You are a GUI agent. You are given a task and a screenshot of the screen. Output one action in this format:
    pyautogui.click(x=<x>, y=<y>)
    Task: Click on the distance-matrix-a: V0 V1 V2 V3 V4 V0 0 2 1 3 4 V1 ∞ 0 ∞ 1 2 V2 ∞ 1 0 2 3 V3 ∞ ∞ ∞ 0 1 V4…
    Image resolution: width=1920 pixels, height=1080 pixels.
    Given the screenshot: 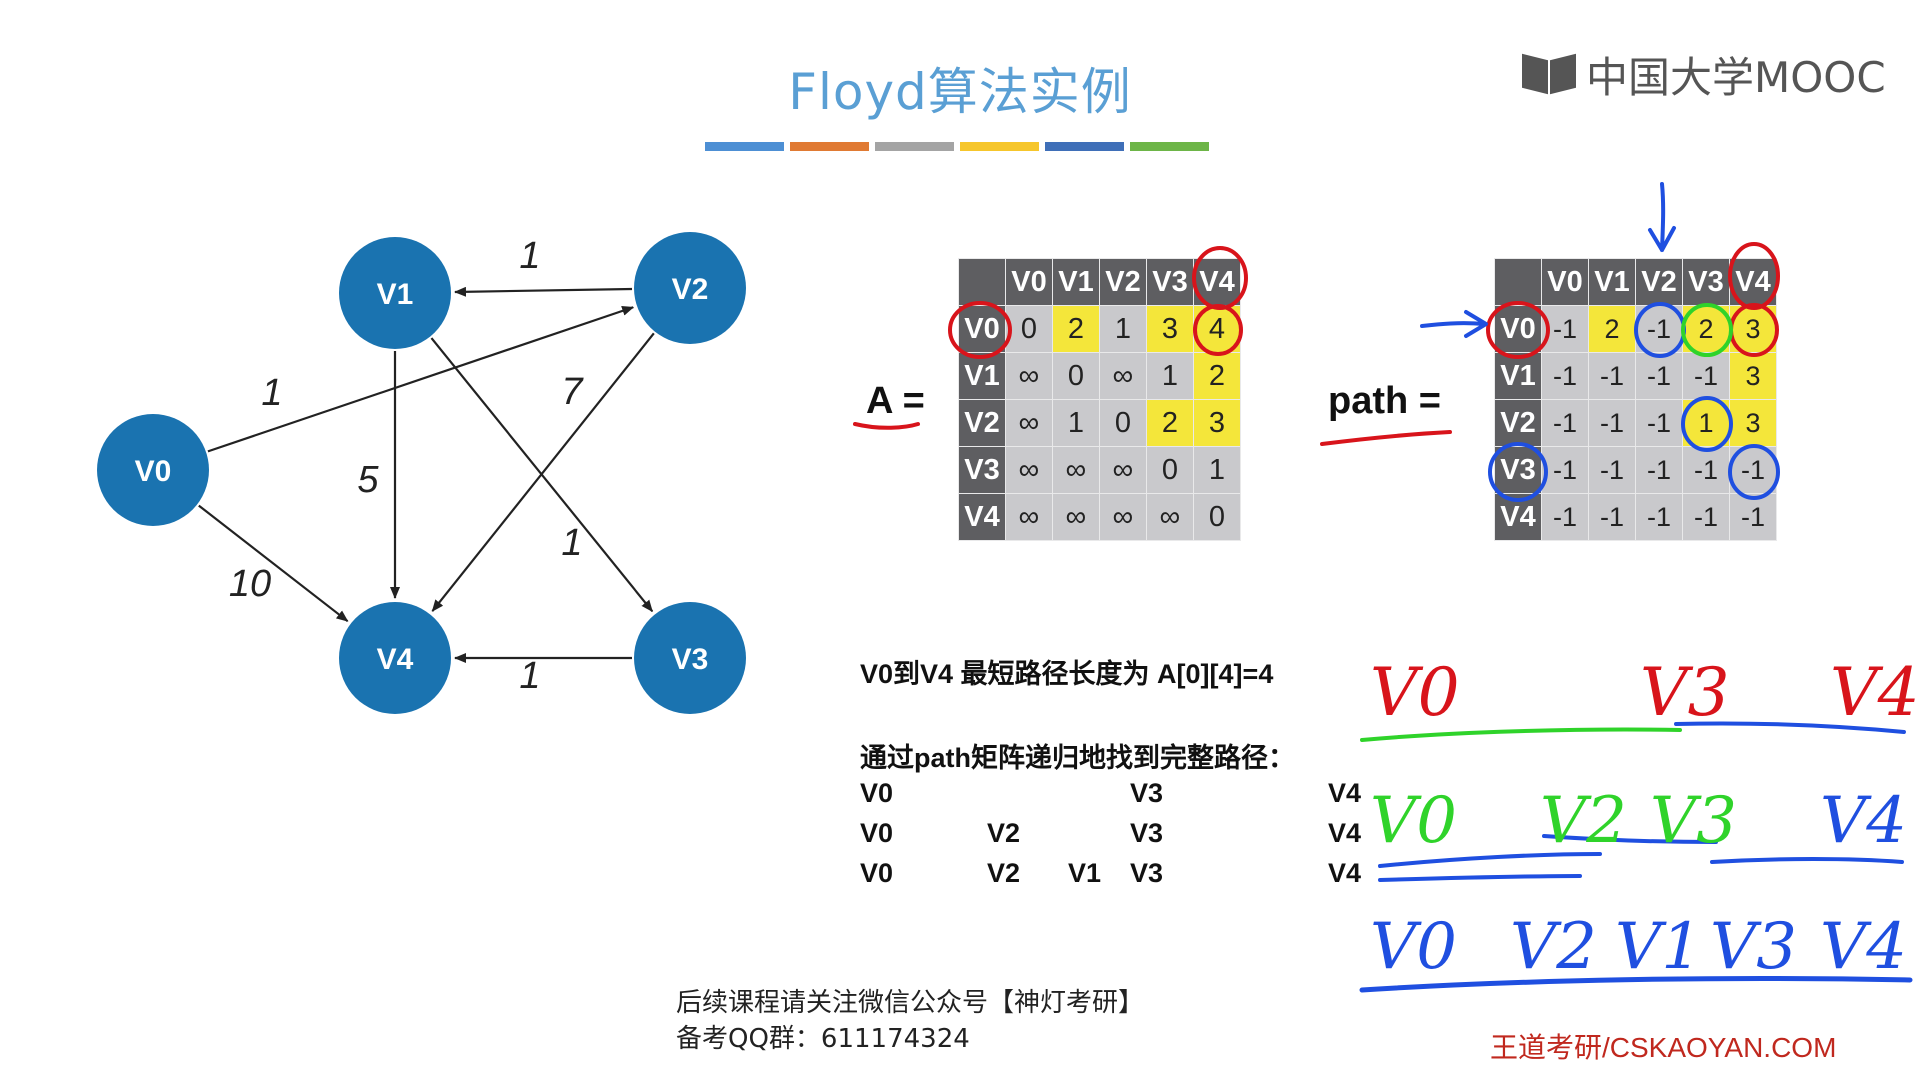 What is the action you would take?
    pyautogui.click(x=1099, y=399)
    